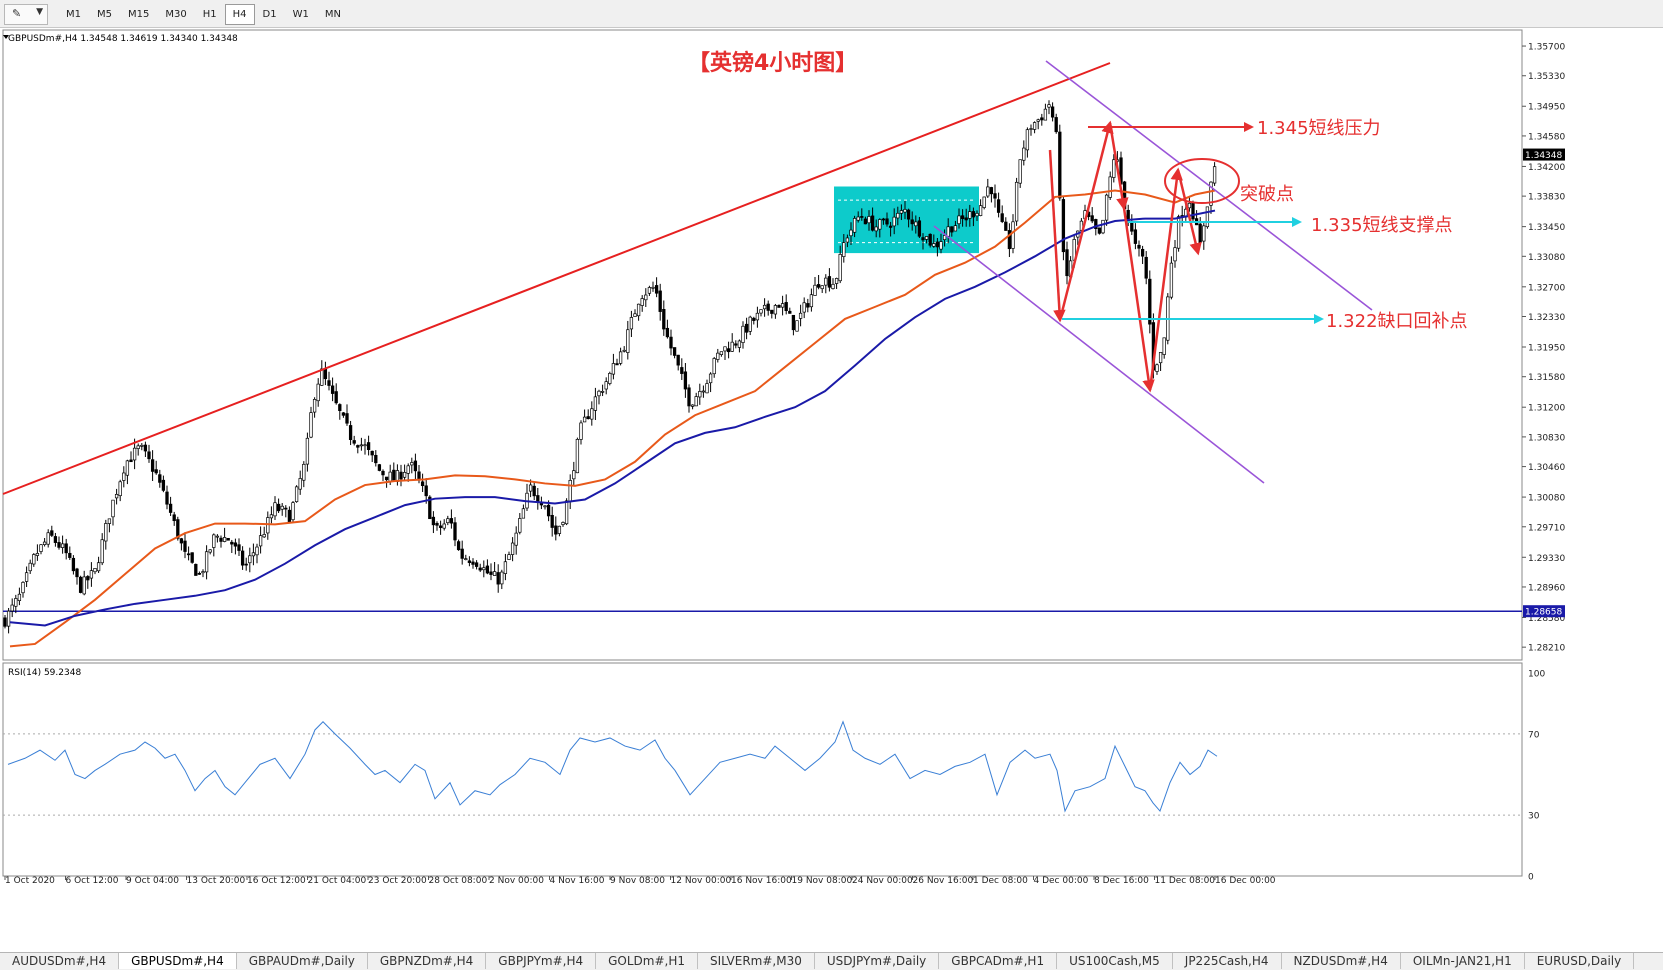  Describe the element at coordinates (210, 14) in the screenshot. I see `timeframe-button-h1: H1` at that location.